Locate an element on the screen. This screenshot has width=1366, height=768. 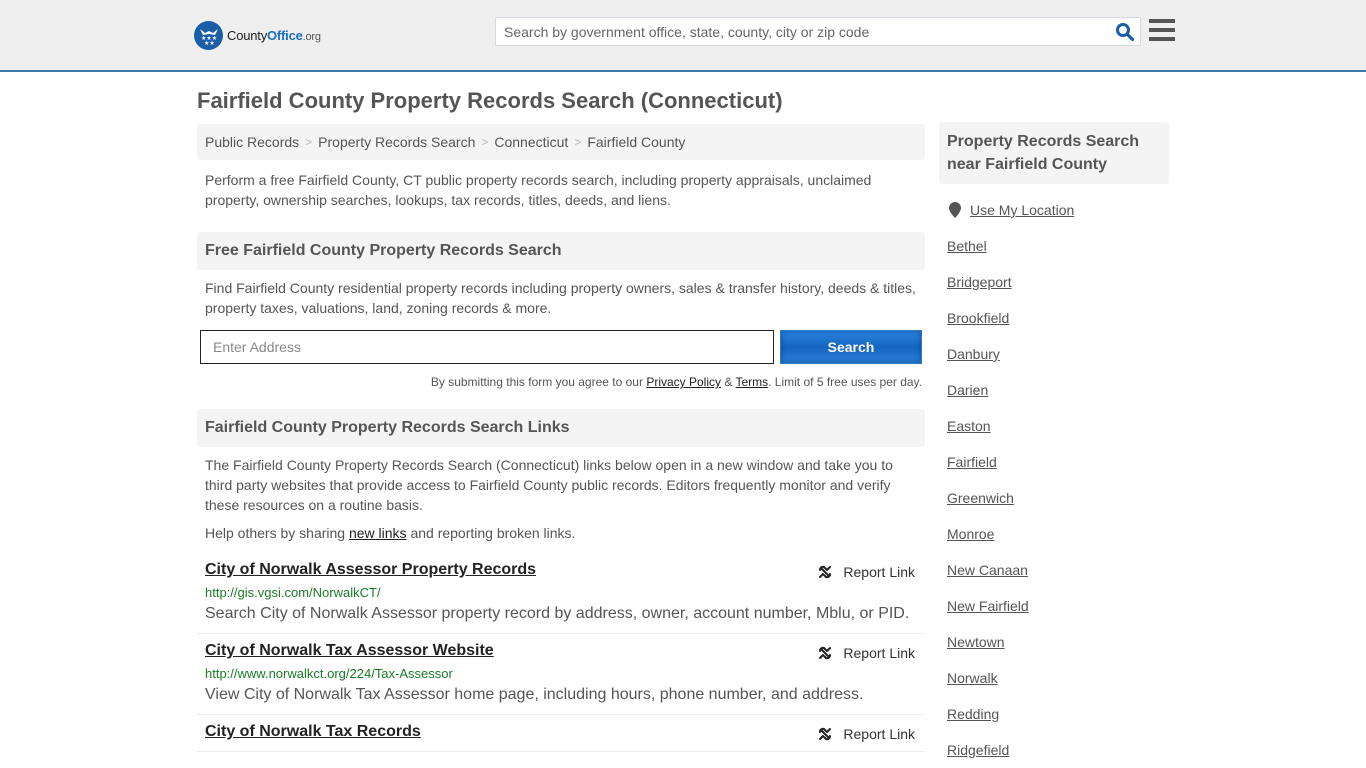
city-item: Bethel is located at coordinates (1058, 246).